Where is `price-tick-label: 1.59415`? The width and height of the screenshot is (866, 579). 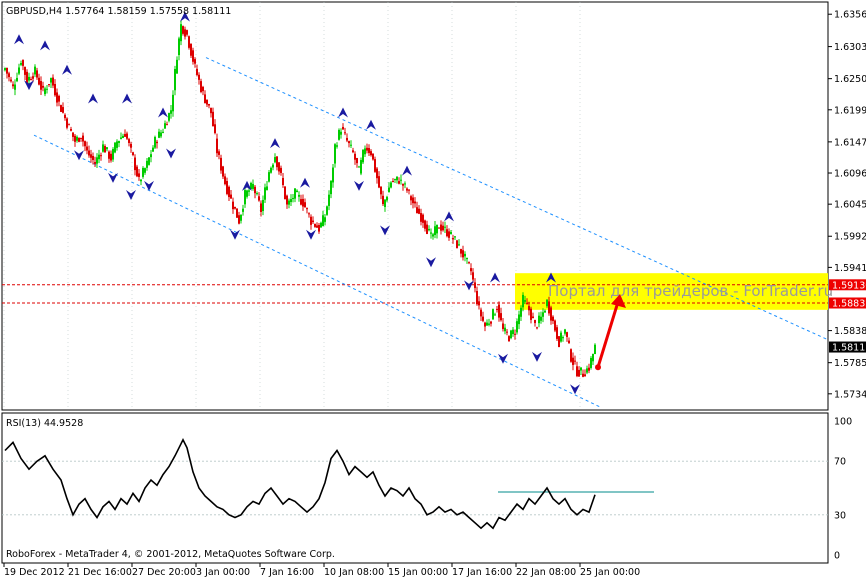 price-tick-label: 1.59415 is located at coordinates (850, 268).